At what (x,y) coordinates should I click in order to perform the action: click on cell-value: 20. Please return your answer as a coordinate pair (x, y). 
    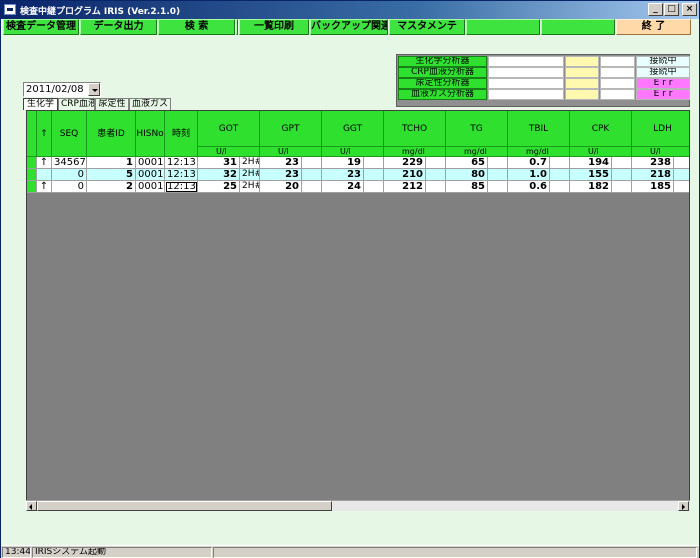
    Looking at the image, I should click on (281, 187).